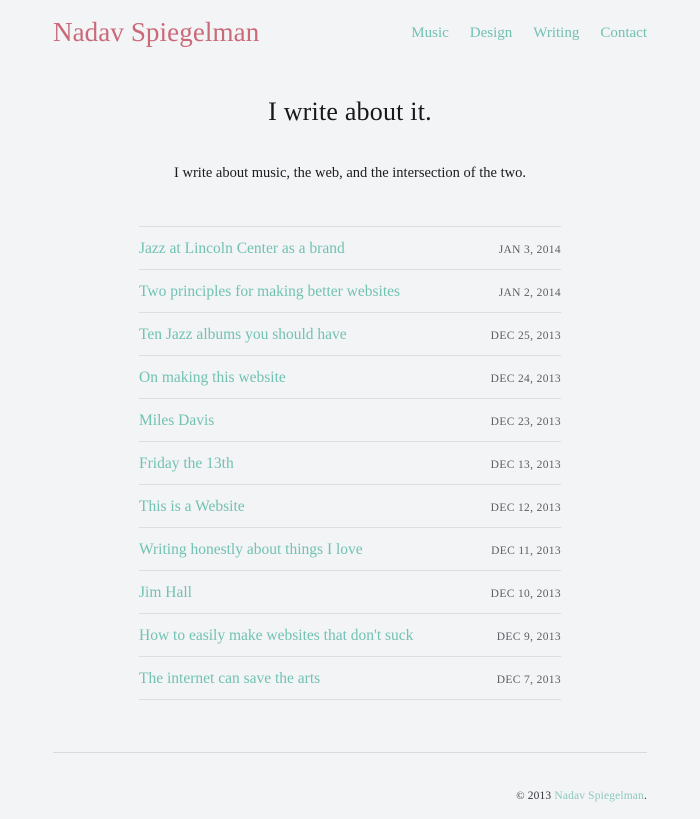 Image resolution: width=700 pixels, height=819 pixels. I want to click on post-date: Dec 23, 2013, so click(525, 422).